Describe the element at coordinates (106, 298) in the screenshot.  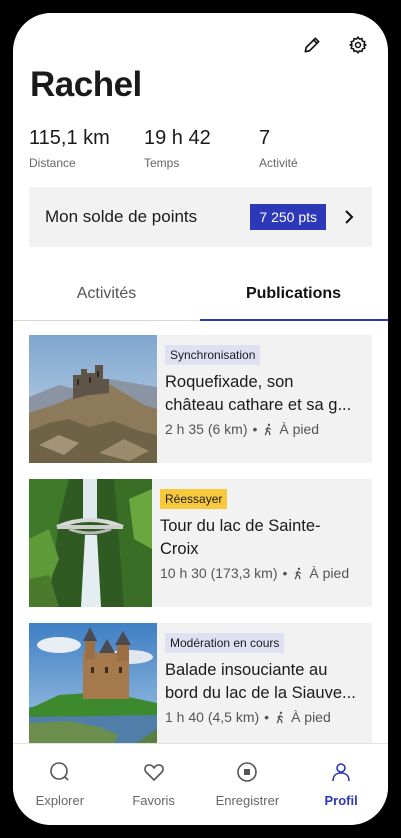
I see `tab-activities: Activités` at that location.